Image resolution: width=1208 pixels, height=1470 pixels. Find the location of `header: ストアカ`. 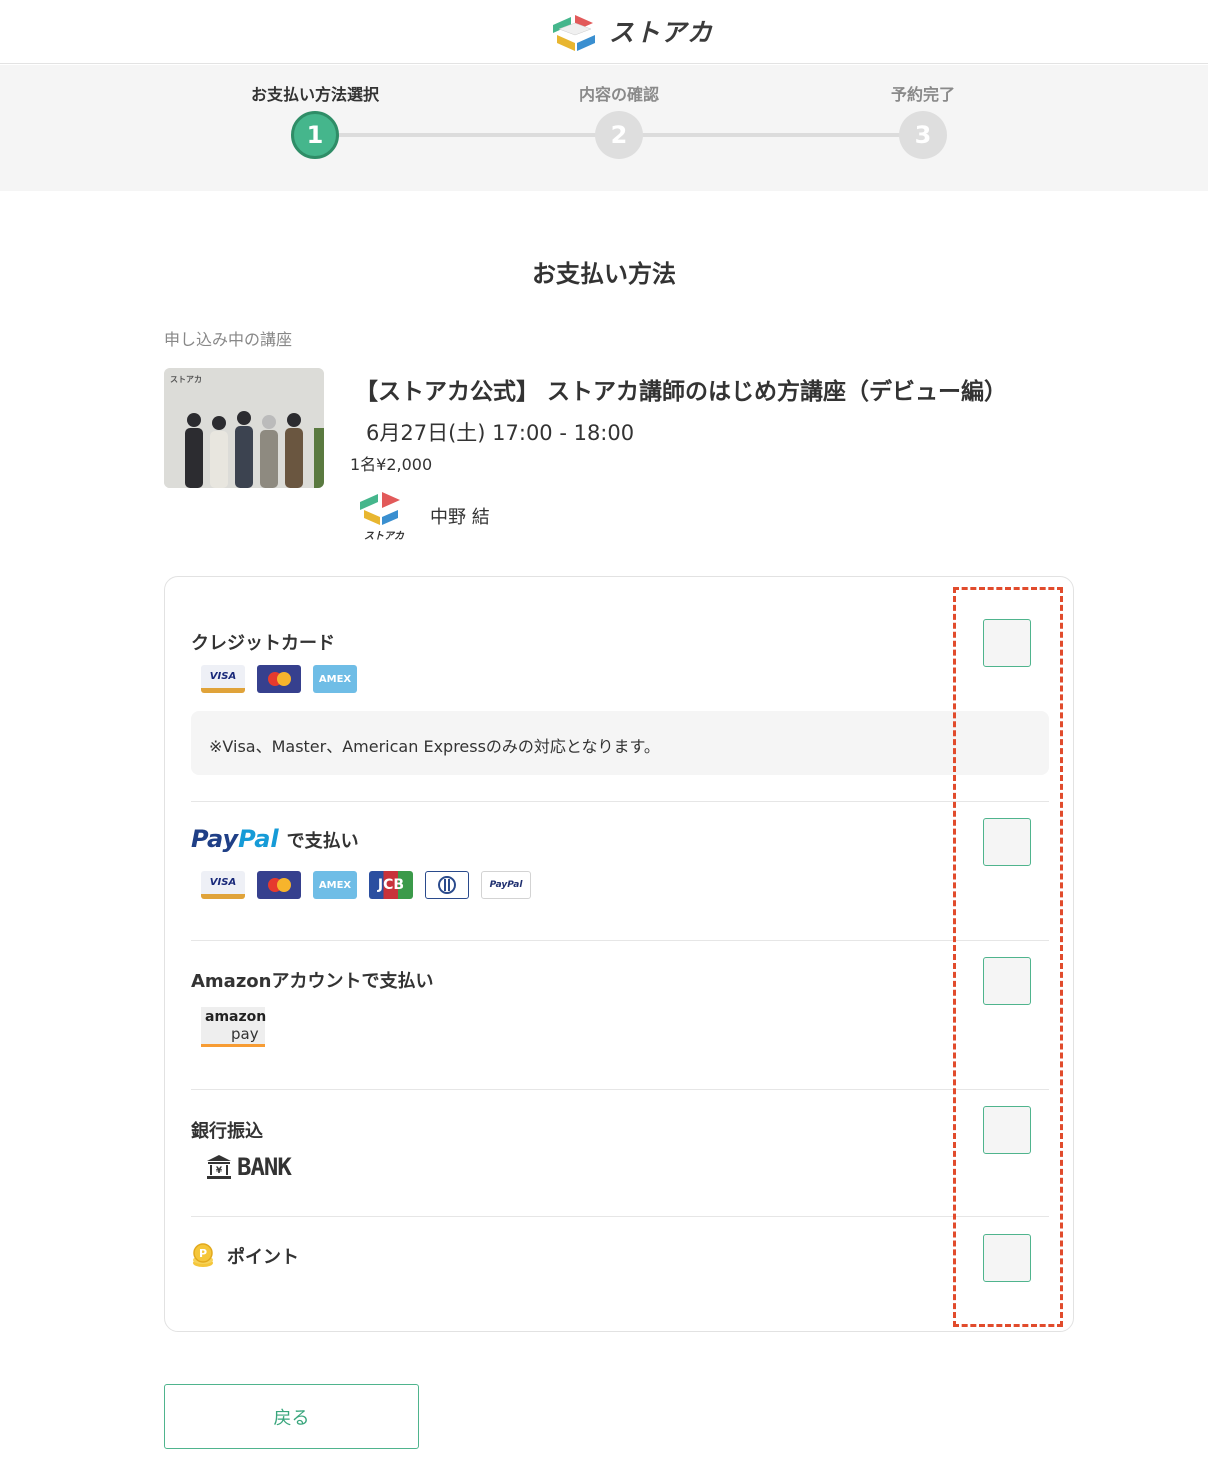

header: ストアカ is located at coordinates (604, 32).